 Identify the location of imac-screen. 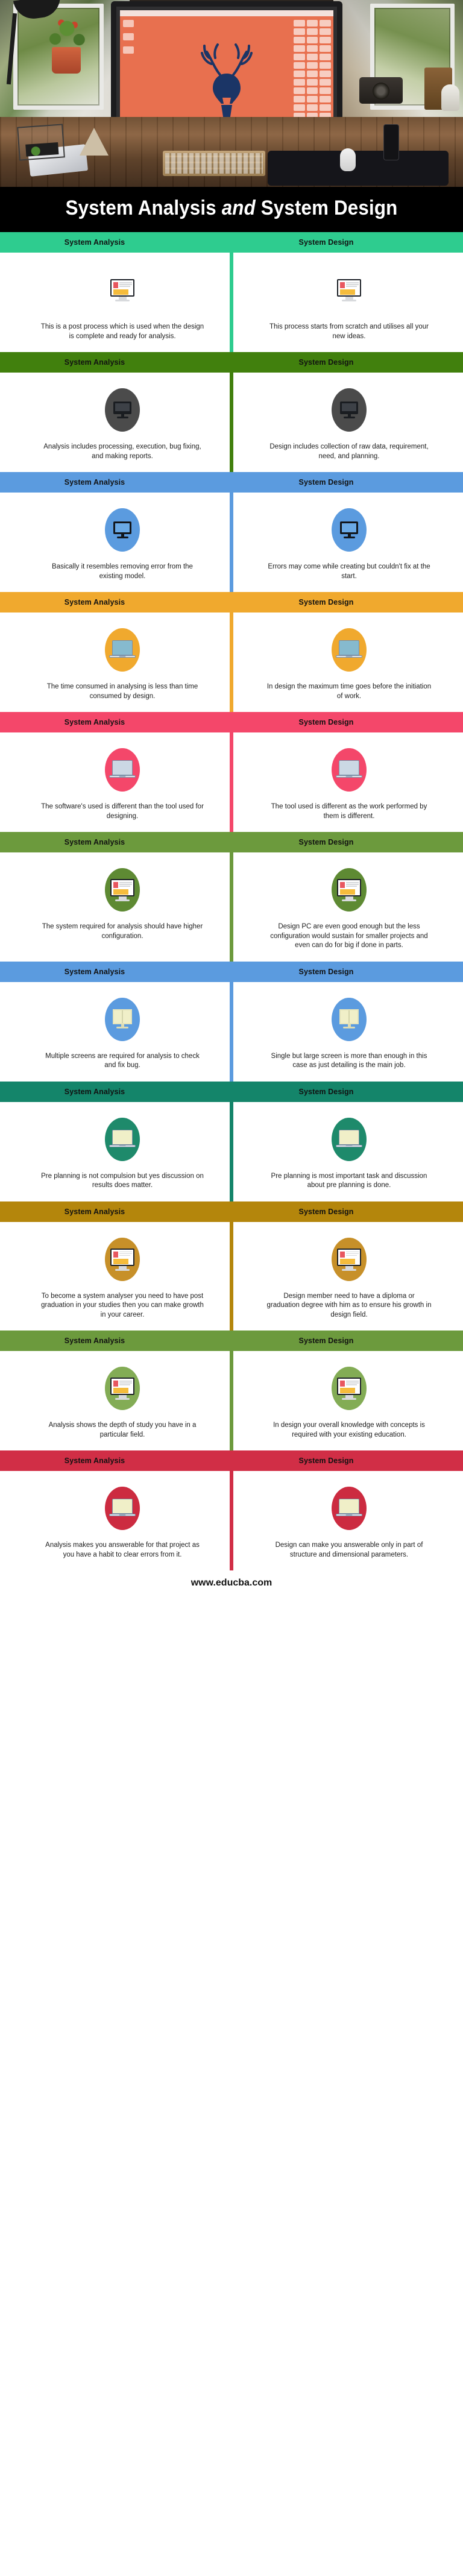
(226, 71).